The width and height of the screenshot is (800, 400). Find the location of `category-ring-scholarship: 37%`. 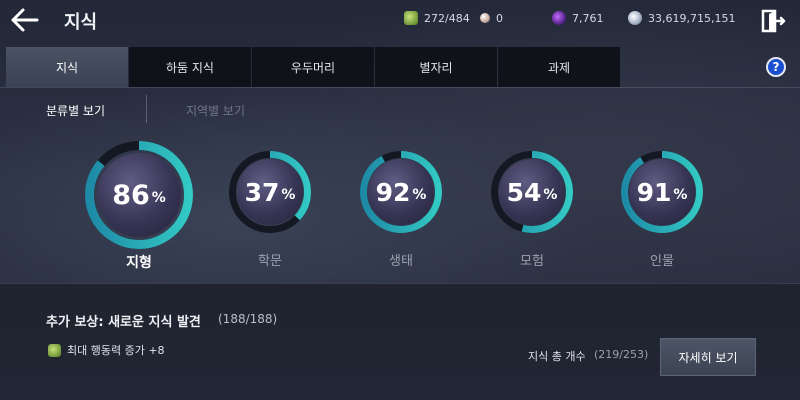

category-ring-scholarship: 37% is located at coordinates (270, 192).